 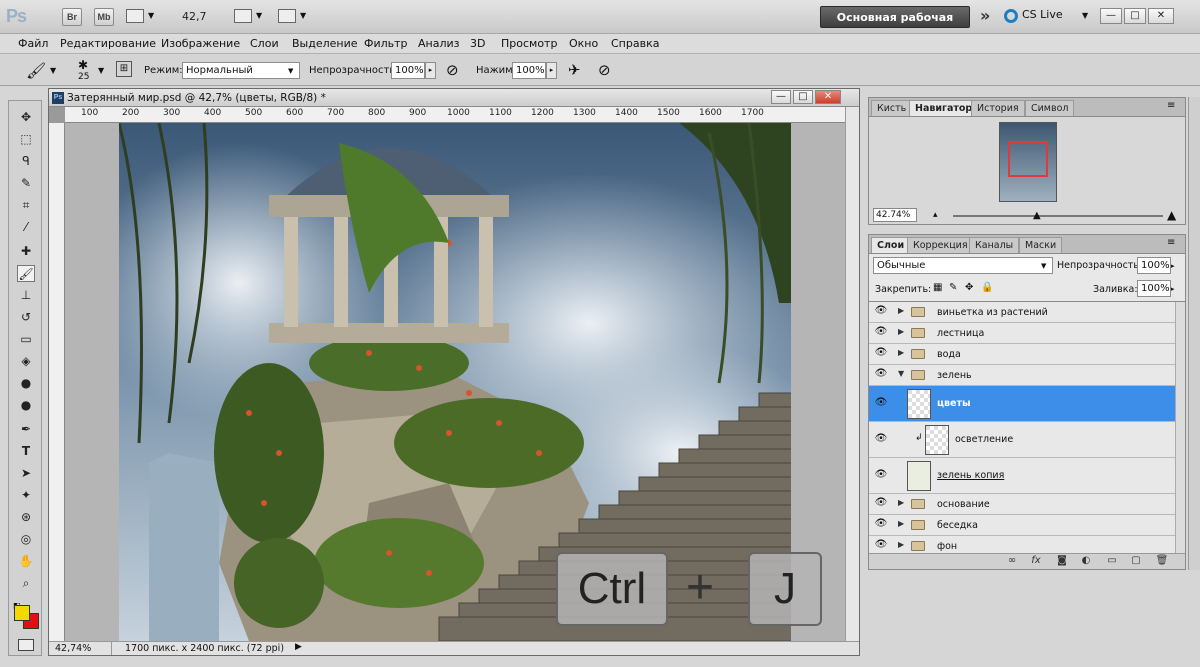 What do you see at coordinates (33, 43) in the screenshot?
I see `menu-file: Файл` at bounding box center [33, 43].